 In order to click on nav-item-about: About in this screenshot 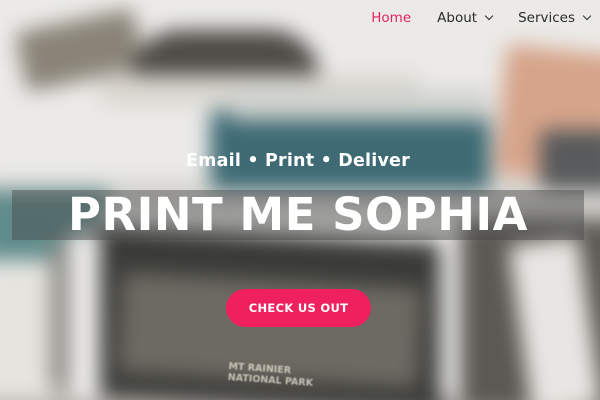, I will do `click(465, 18)`.